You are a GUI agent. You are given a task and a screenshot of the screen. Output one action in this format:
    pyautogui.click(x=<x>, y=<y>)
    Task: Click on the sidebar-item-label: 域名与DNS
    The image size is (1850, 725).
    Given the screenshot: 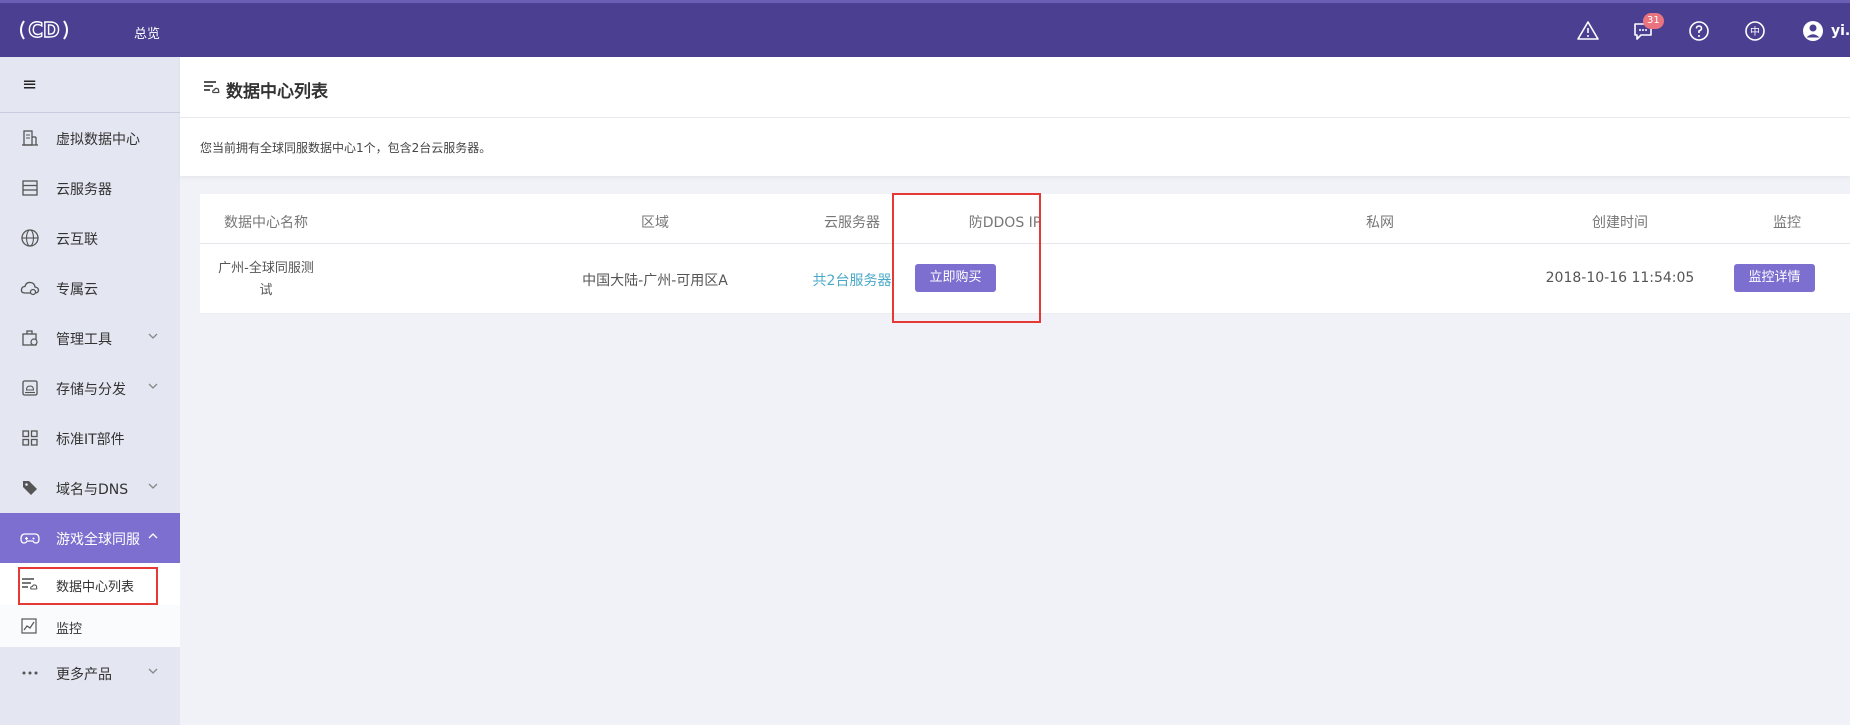 What is the action you would take?
    pyautogui.click(x=92, y=490)
    